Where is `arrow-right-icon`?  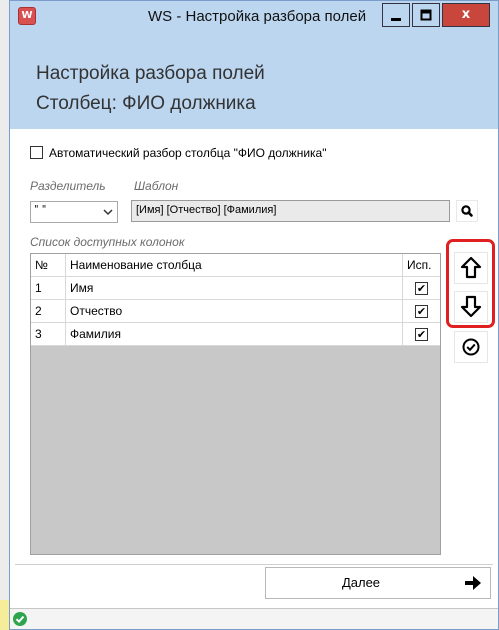
arrow-right-icon is located at coordinates (473, 583).